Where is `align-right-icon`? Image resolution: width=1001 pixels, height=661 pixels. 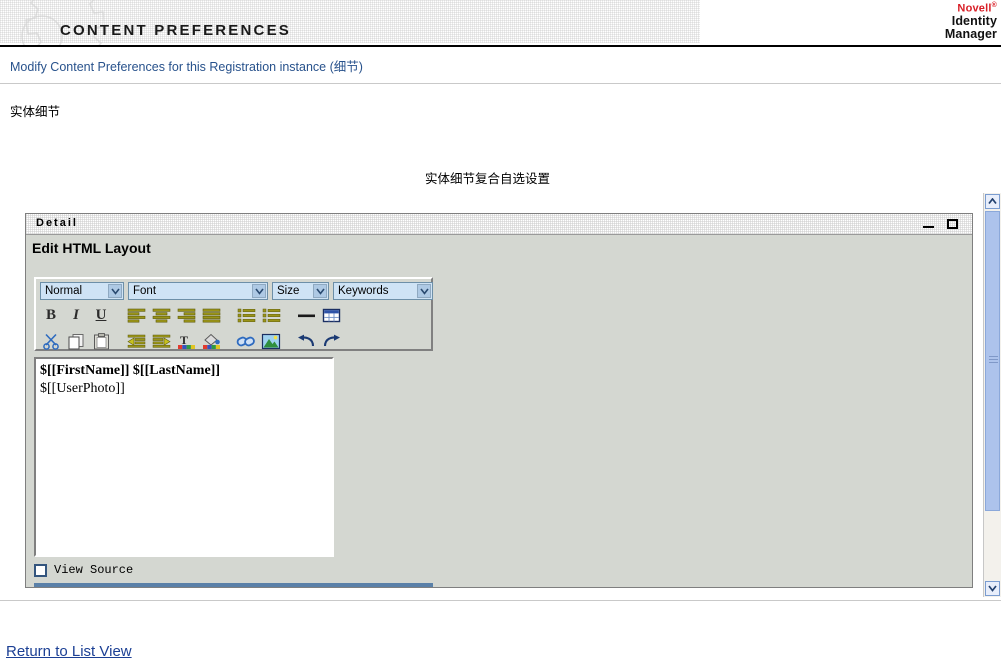
align-right-icon is located at coordinates (186, 315).